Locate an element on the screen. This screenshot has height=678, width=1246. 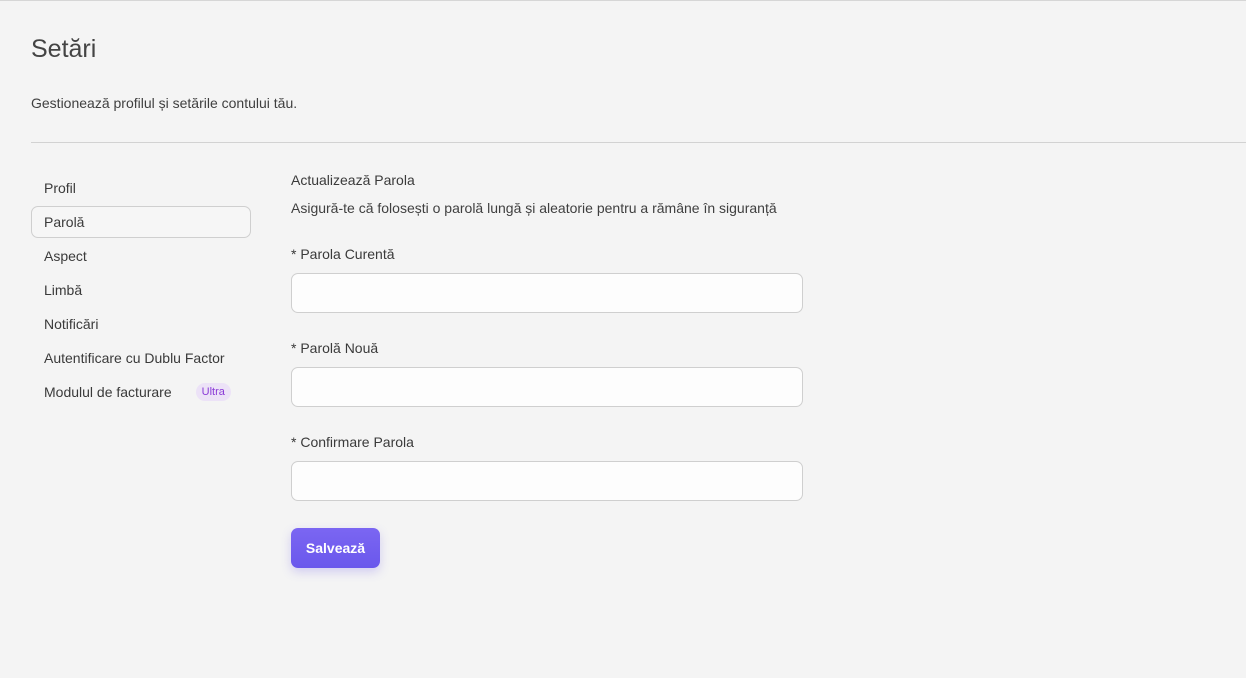
sidebar-item-parola: Parolă is located at coordinates (141, 222).